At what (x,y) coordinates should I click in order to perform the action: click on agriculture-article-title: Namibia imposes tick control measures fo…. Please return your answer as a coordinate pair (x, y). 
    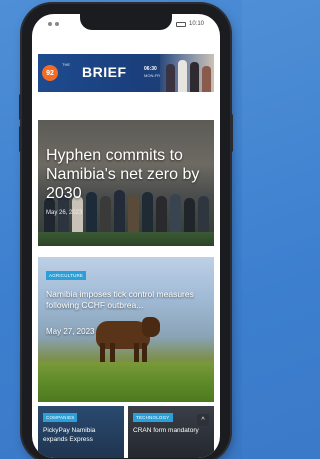
    Looking at the image, I should click on (126, 300).